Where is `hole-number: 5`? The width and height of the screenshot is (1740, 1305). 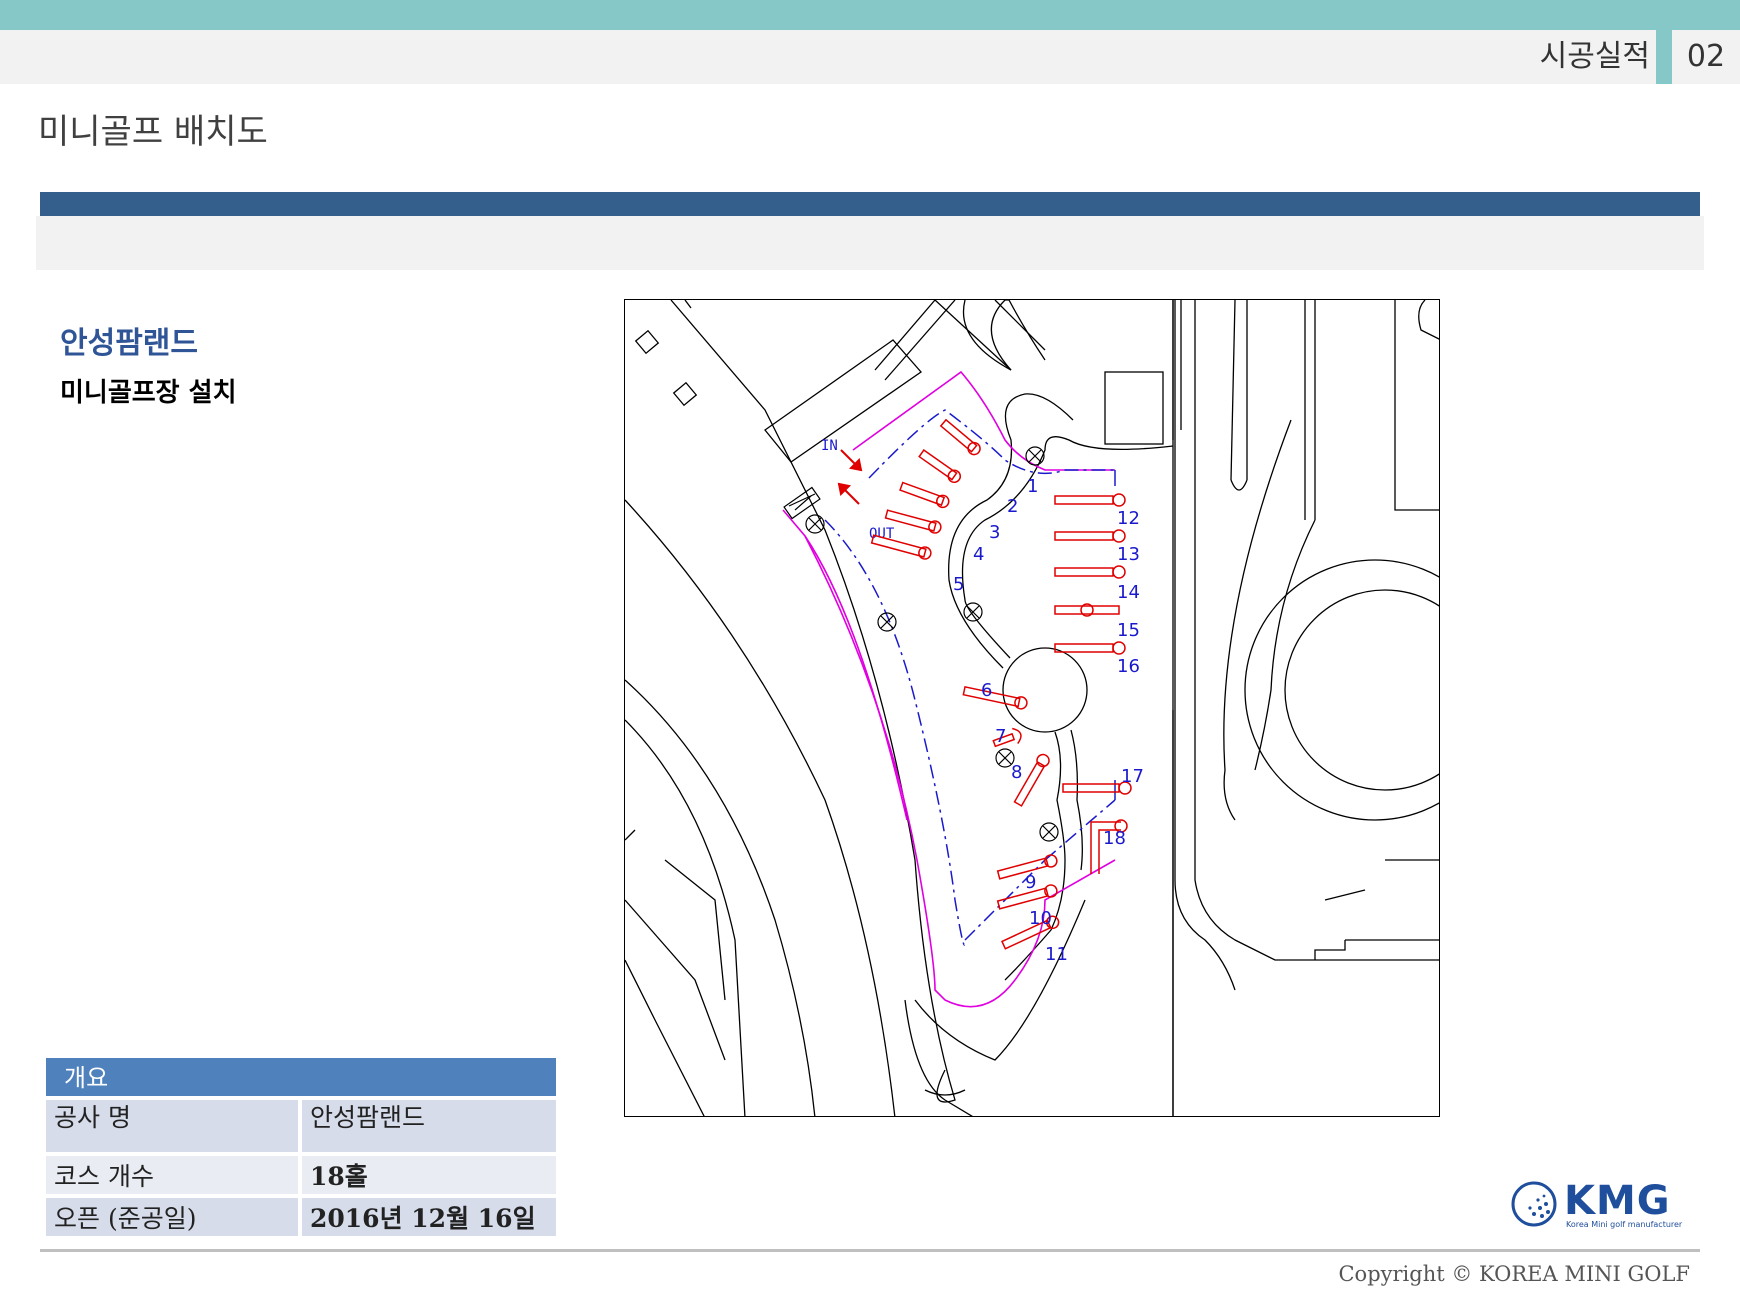 hole-number: 5 is located at coordinates (958, 584).